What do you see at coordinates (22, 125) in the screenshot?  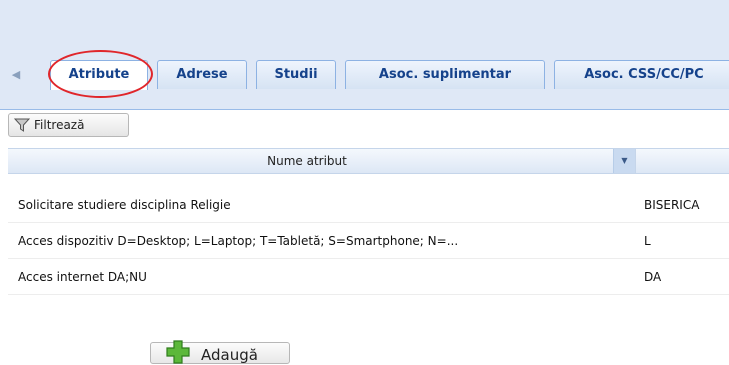 I see `filter-icon` at bounding box center [22, 125].